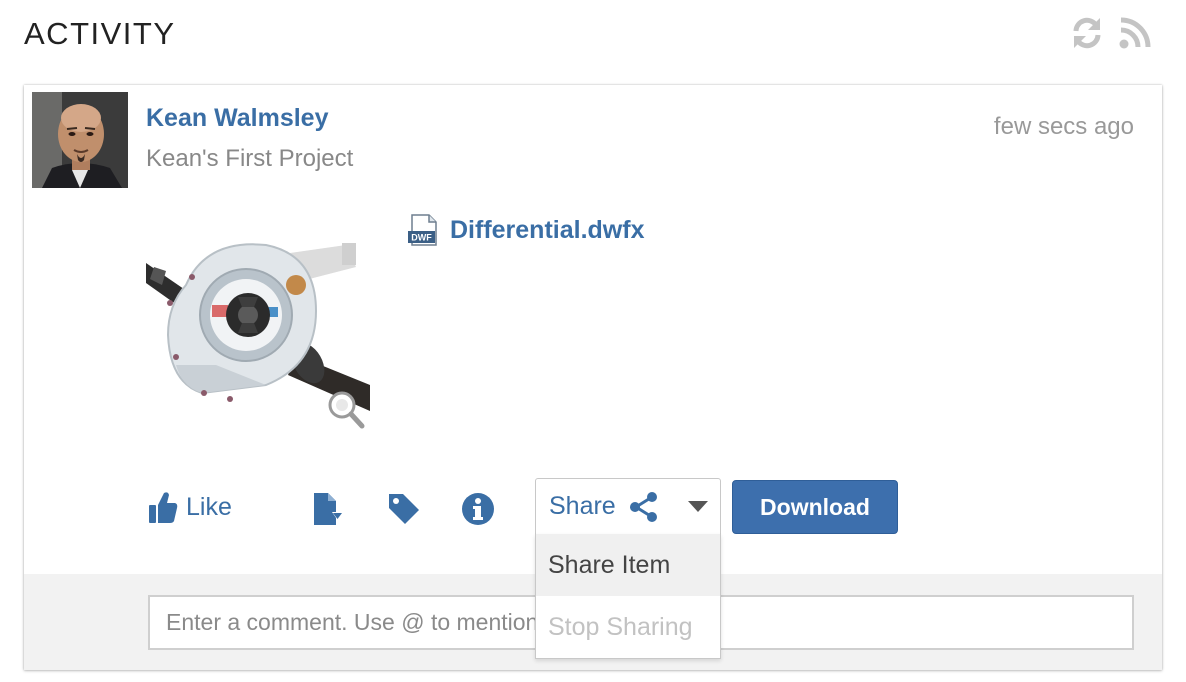 The width and height of the screenshot is (1186, 682). What do you see at coordinates (100, 33) in the screenshot?
I see `page-title: ACTIVITY` at bounding box center [100, 33].